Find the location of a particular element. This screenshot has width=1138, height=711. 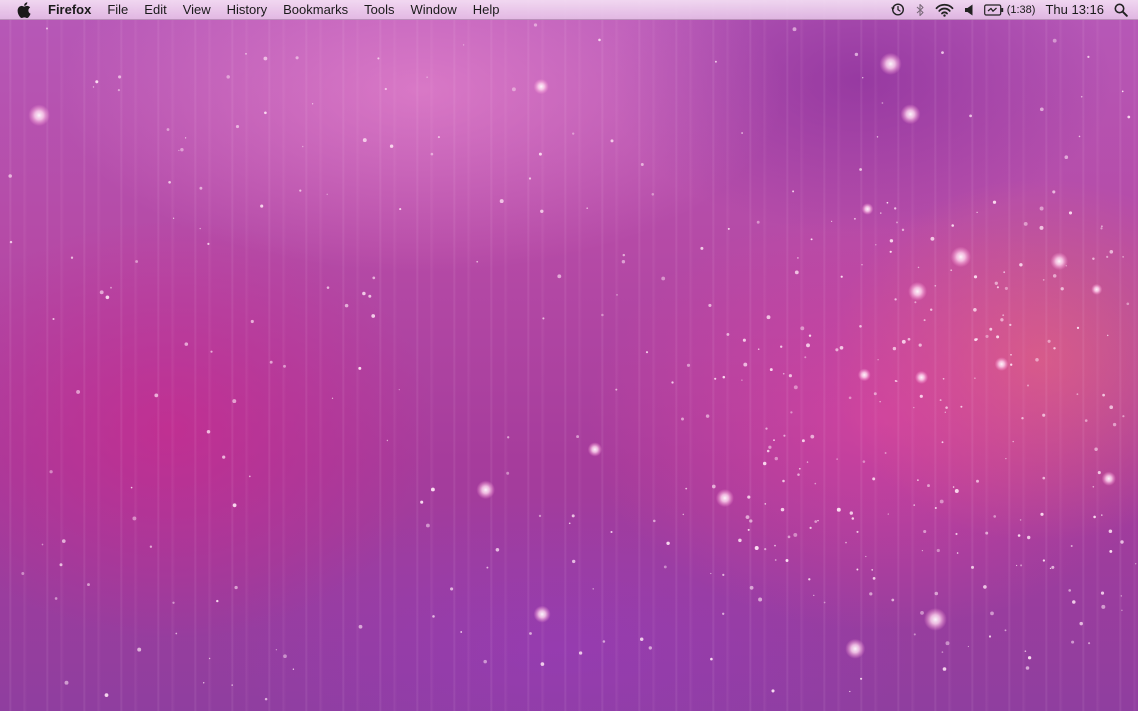

menu-window: Window is located at coordinates (434, 10).